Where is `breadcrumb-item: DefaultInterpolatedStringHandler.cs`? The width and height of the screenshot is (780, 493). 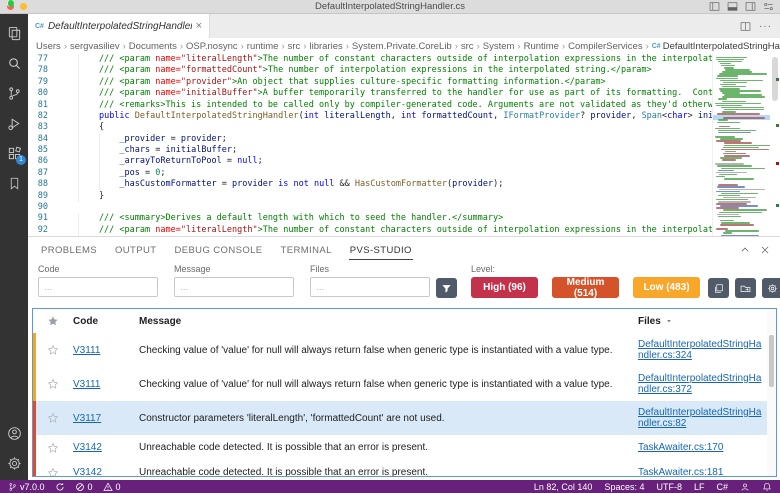
breadcrumb-item: DefaultInterpolatedStringHandler.cs is located at coordinates (721, 46).